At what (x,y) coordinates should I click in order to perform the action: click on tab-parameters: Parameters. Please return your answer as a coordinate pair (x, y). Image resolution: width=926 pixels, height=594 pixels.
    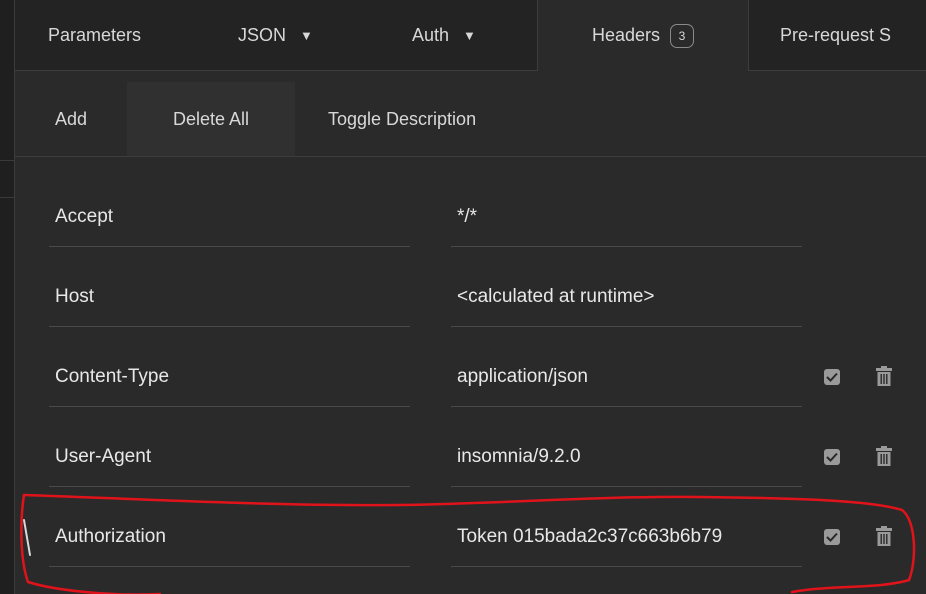
    Looking at the image, I should click on (94, 35).